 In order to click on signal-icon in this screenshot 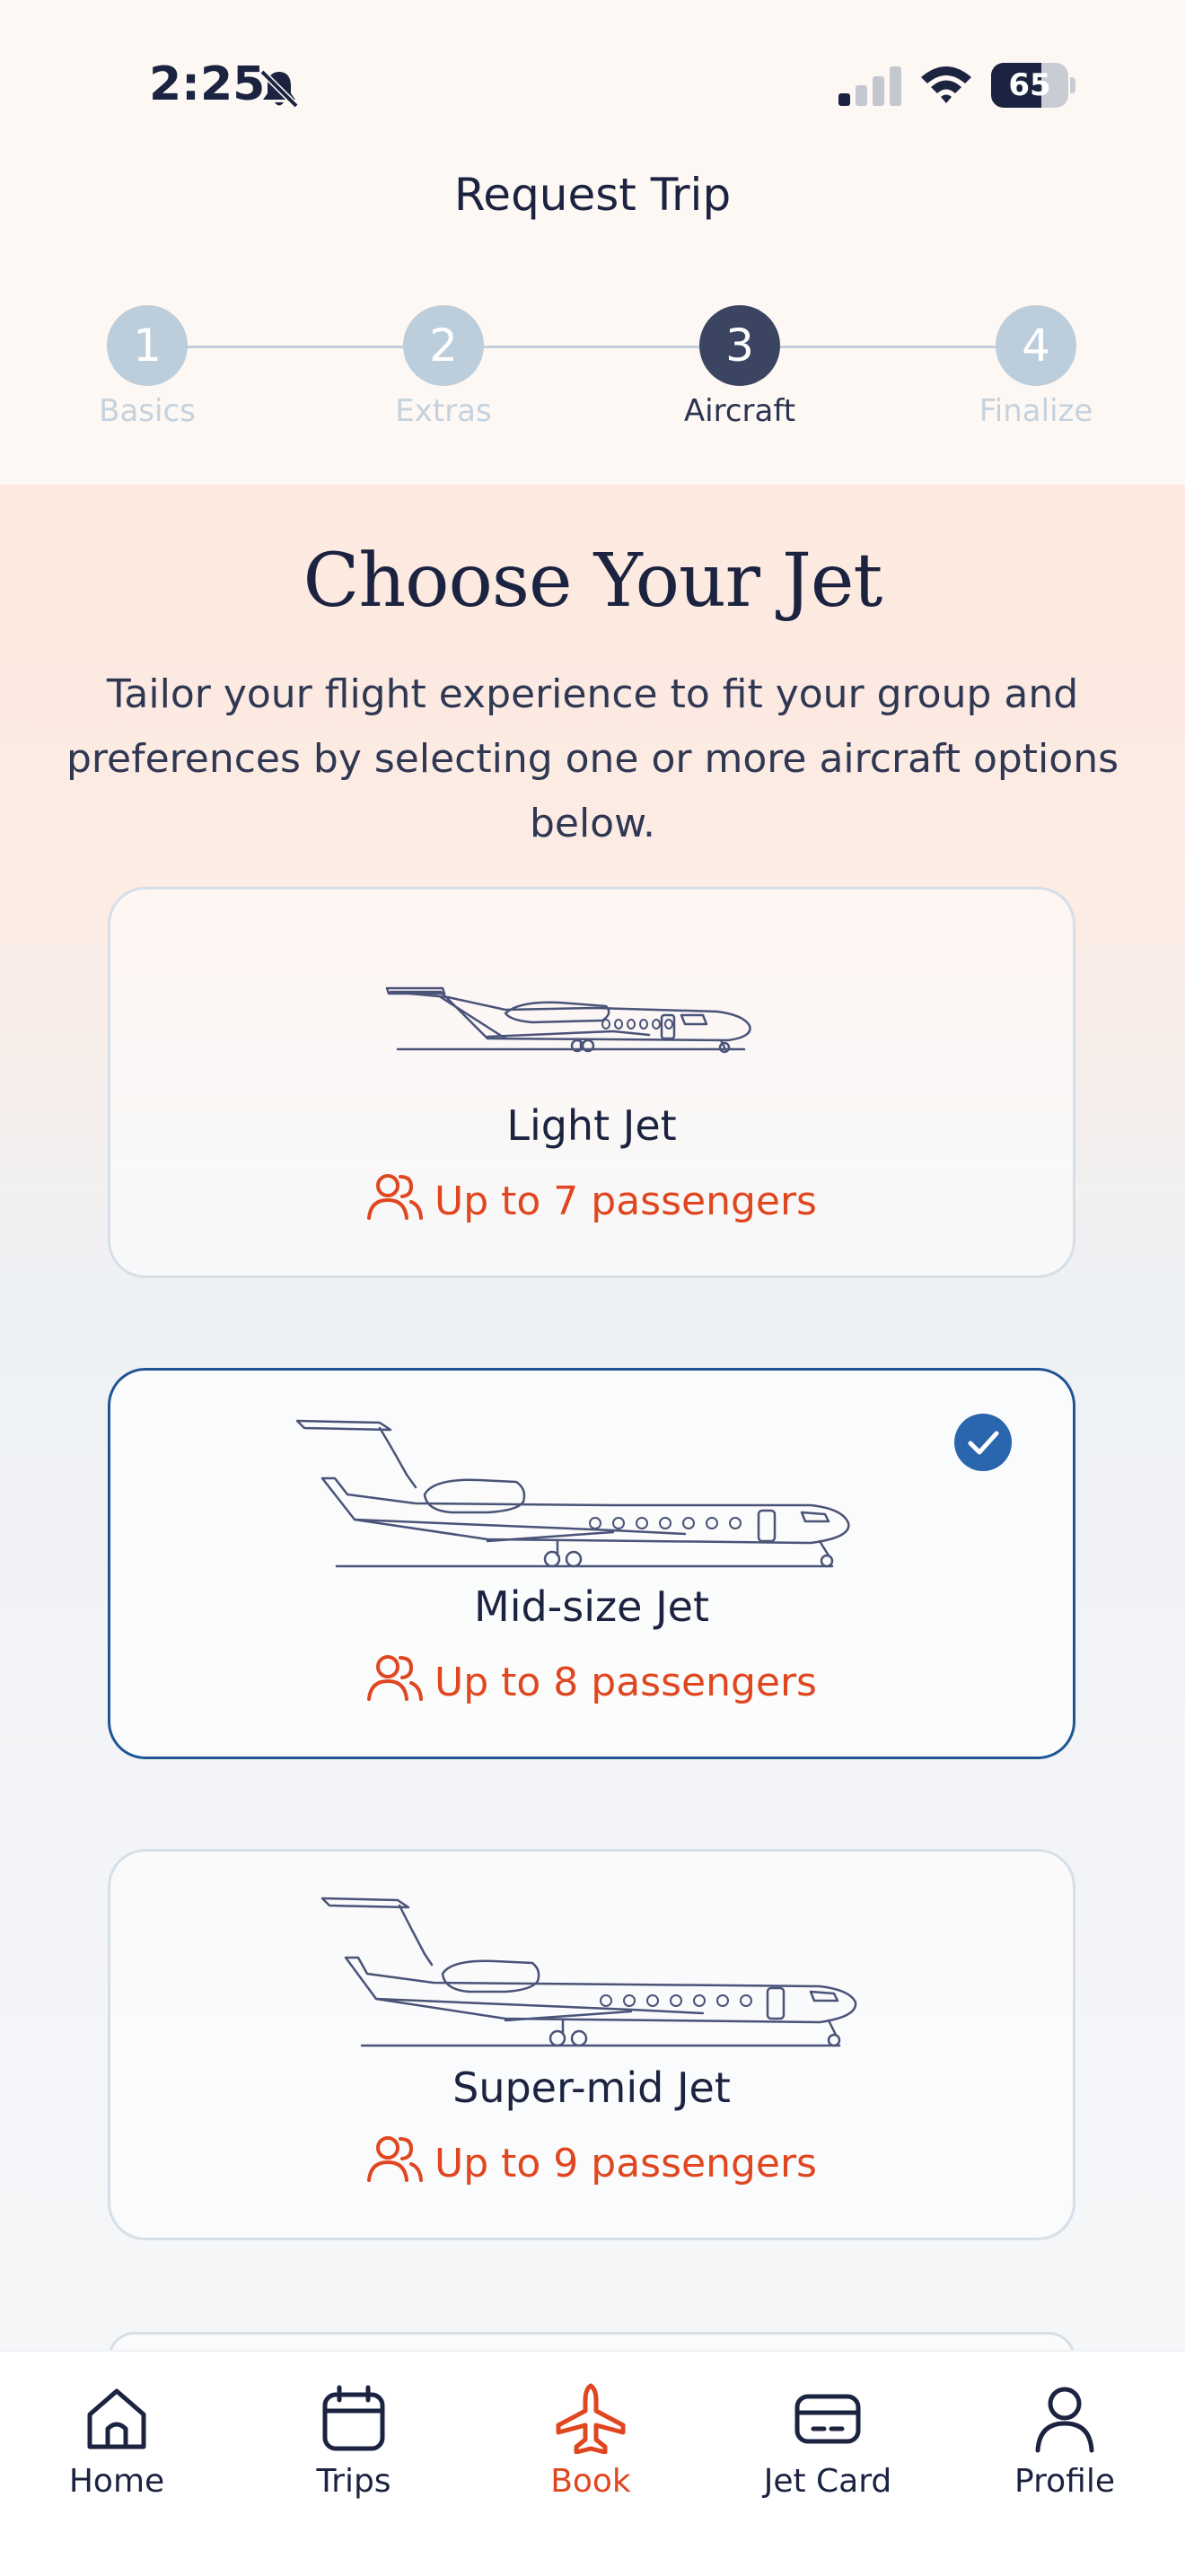, I will do `click(869, 86)`.